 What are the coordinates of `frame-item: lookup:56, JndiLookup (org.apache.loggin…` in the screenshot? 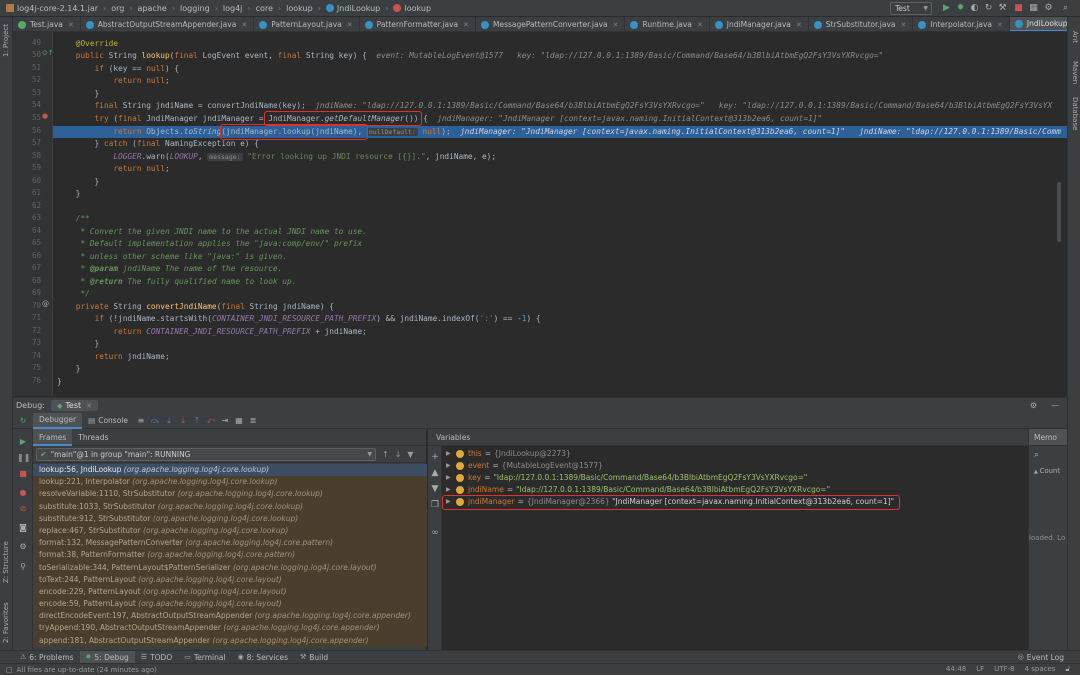 It's located at (230, 470).